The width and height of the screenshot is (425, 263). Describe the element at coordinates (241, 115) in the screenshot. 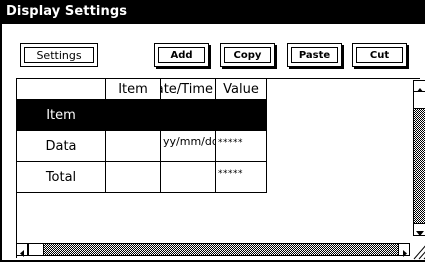

I see `cell-item-value` at that location.